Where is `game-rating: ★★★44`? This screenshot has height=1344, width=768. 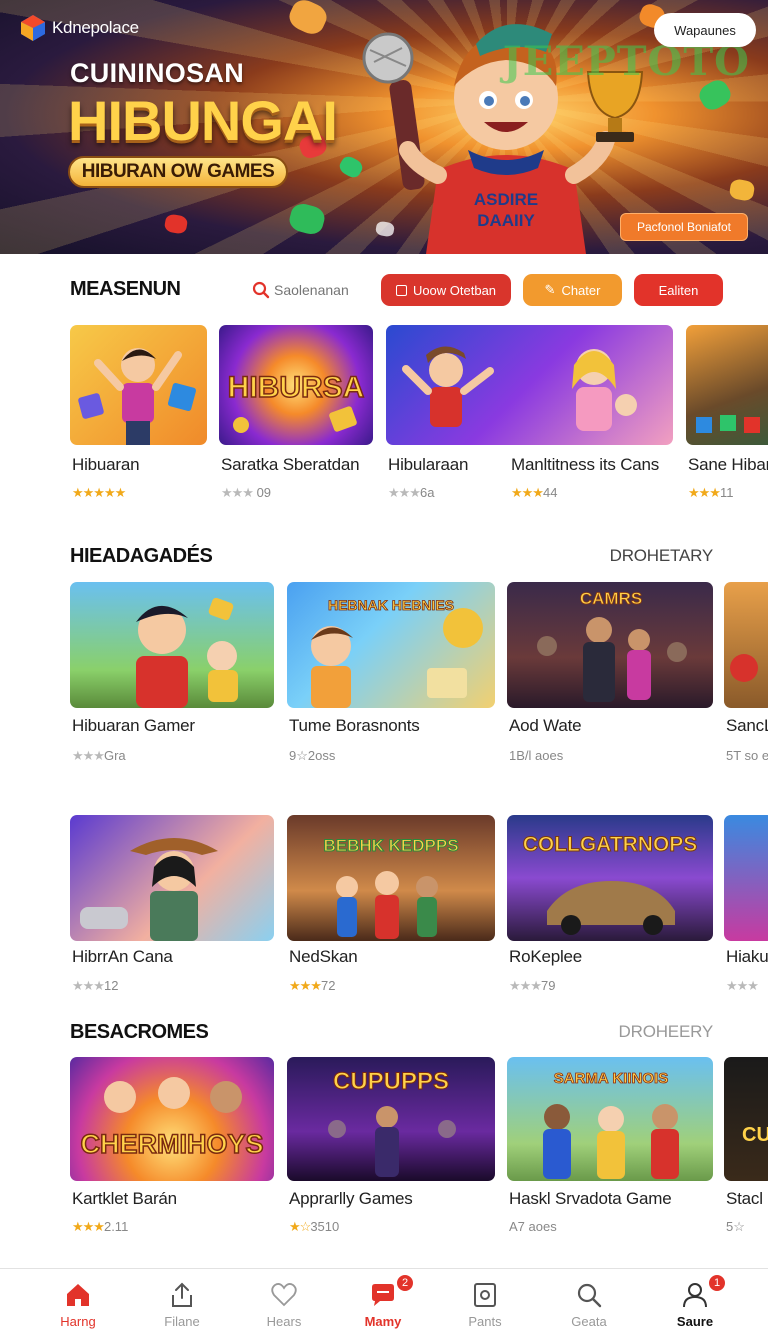 game-rating: ★★★44 is located at coordinates (534, 493).